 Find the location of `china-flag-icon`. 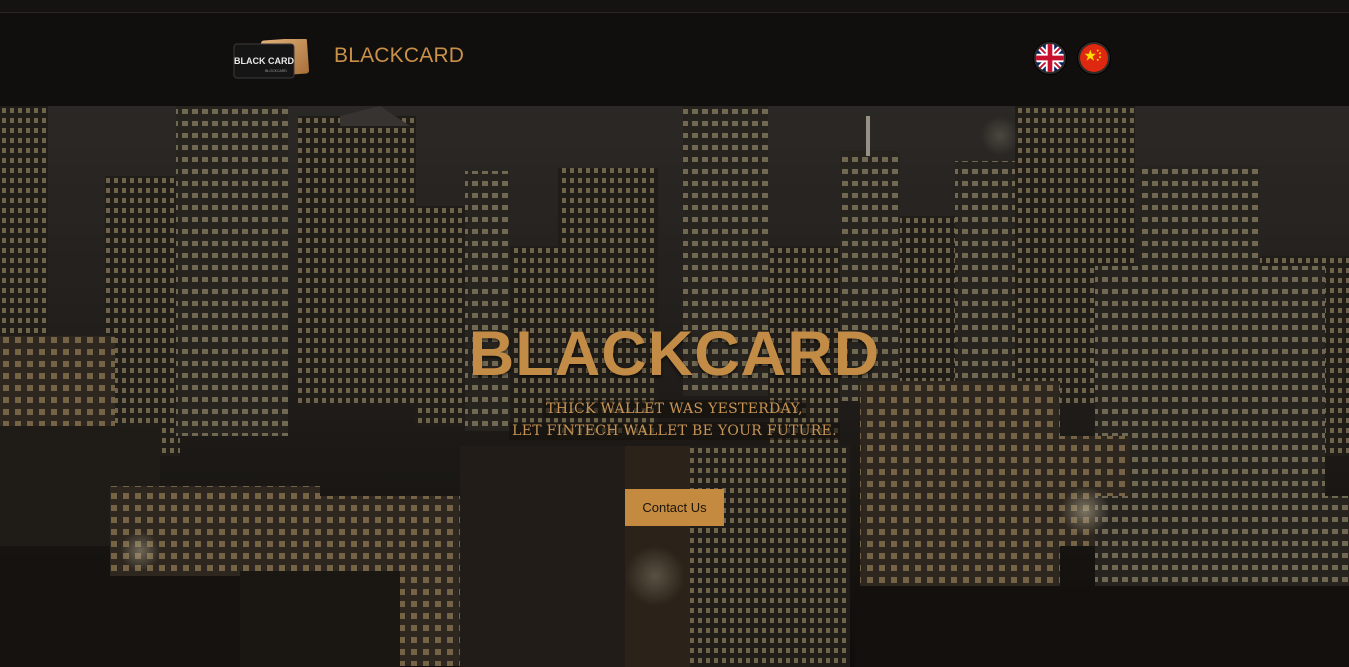

china-flag-icon is located at coordinates (1094, 58).